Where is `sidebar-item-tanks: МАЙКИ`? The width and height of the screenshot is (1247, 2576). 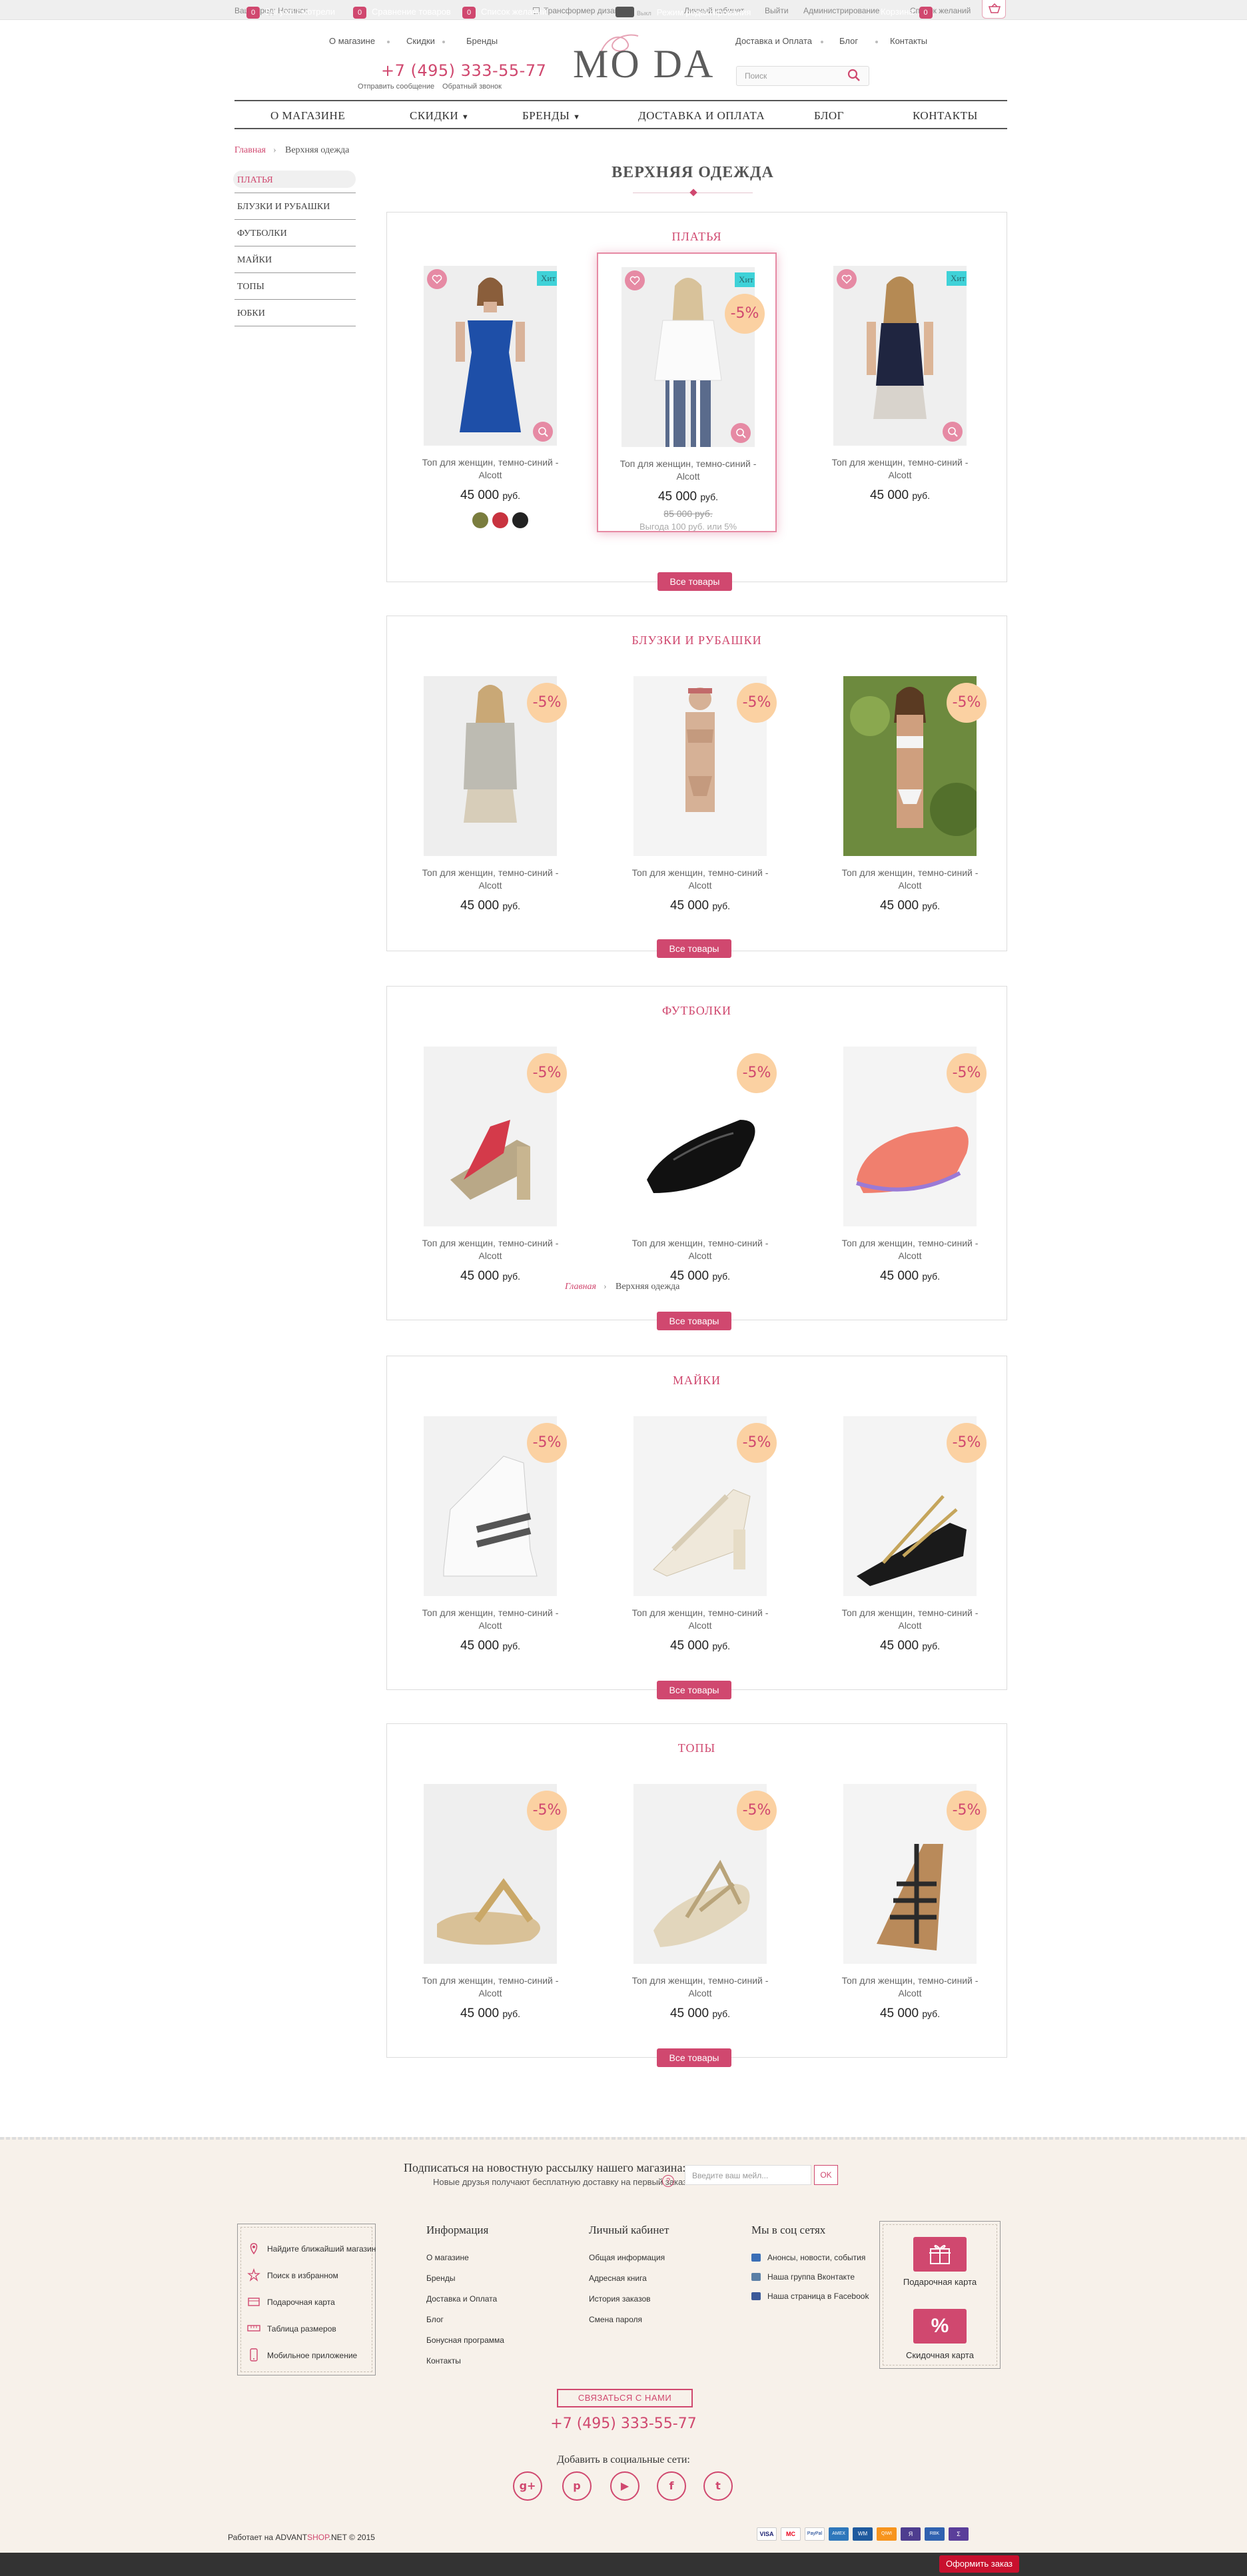 sidebar-item-tanks: МАЙКИ is located at coordinates (295, 259).